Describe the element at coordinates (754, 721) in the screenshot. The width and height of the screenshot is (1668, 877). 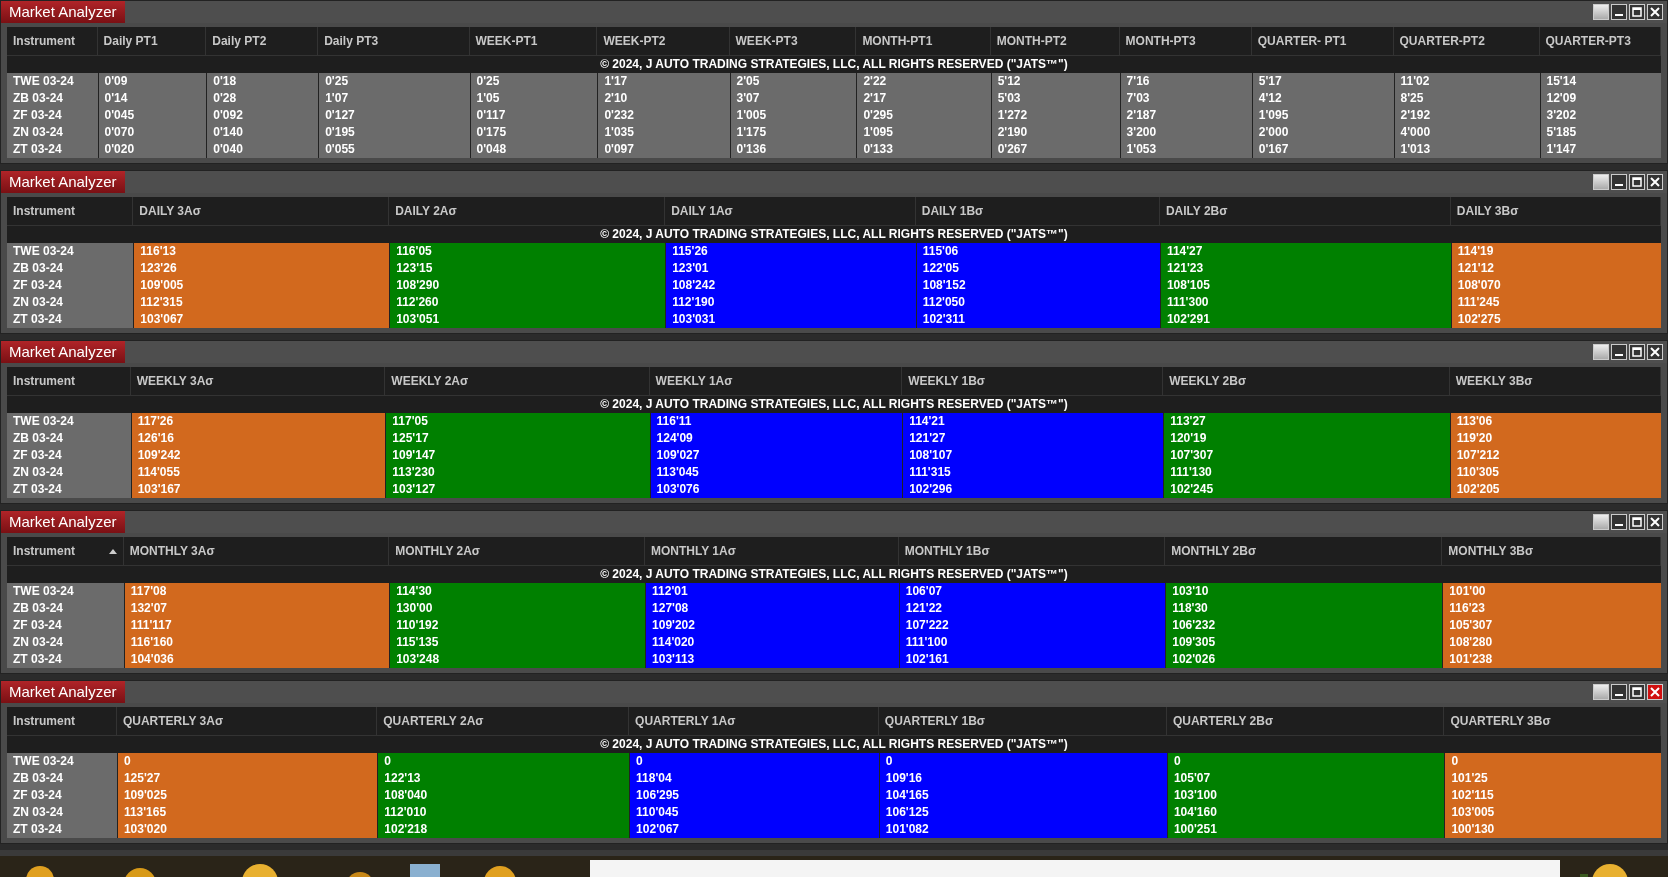
I see `column-header: QUARTERLY 1Aσ` at that location.